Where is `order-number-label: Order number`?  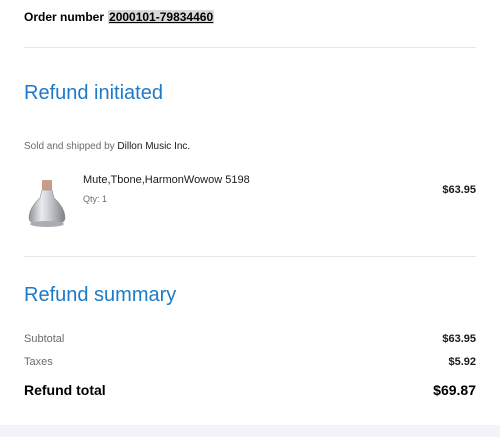
order-number-label: Order number is located at coordinates (64, 17).